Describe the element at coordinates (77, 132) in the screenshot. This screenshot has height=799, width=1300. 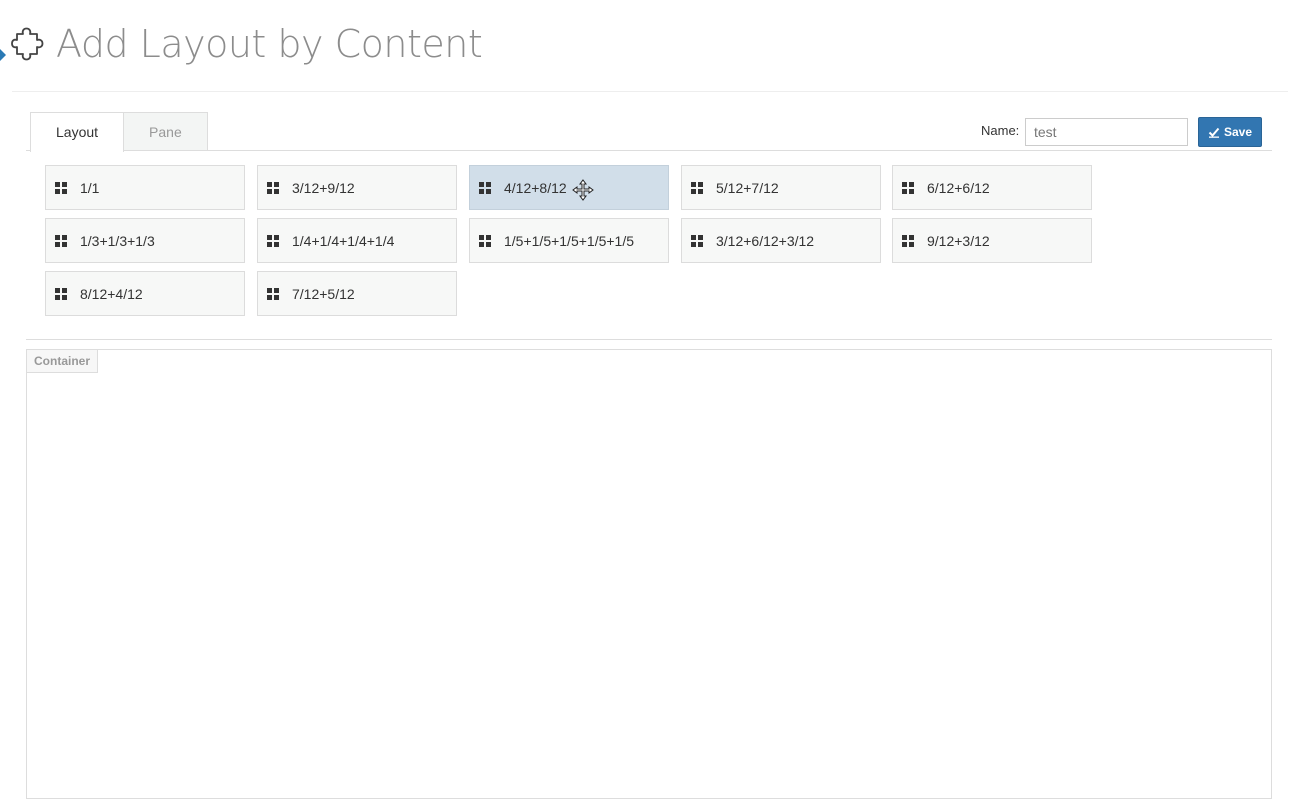
I see `tab-layout: Layout` at that location.